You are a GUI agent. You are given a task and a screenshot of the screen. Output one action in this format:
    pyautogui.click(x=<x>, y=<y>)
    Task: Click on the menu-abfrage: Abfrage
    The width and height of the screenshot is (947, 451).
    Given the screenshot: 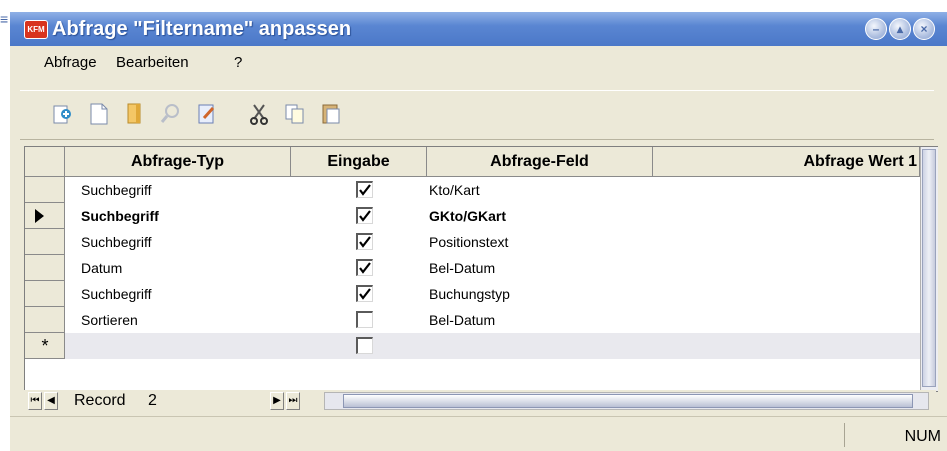 What is the action you would take?
    pyautogui.click(x=70, y=62)
    